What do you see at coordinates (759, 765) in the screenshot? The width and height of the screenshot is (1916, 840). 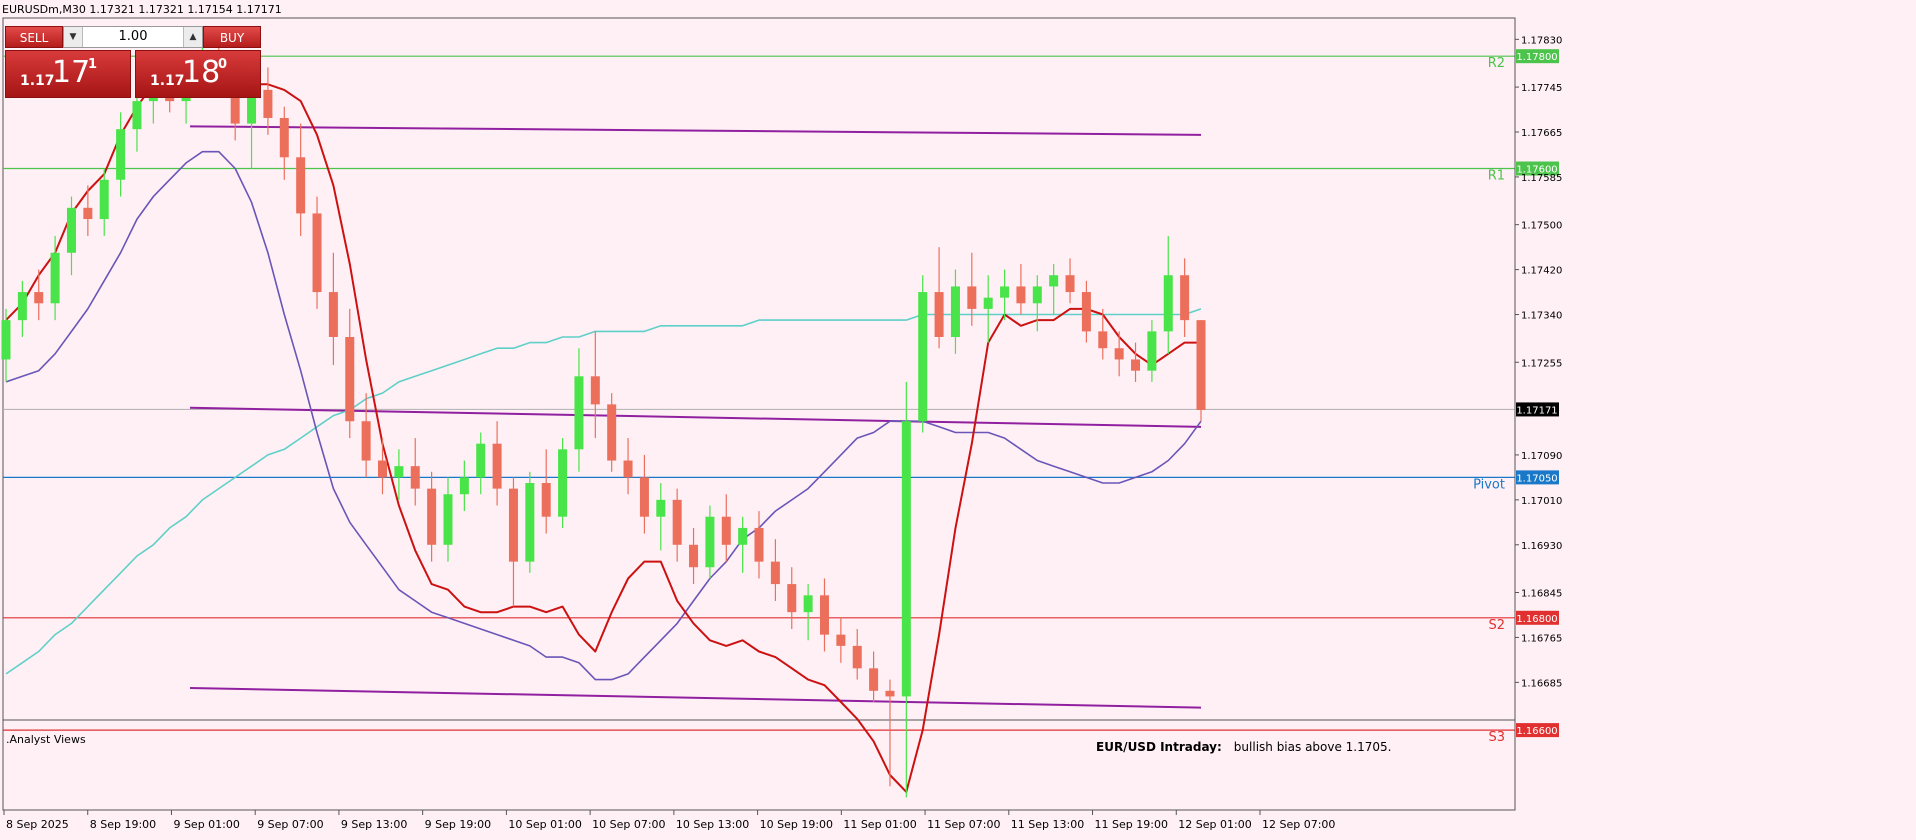 I see `analyst-panel` at bounding box center [759, 765].